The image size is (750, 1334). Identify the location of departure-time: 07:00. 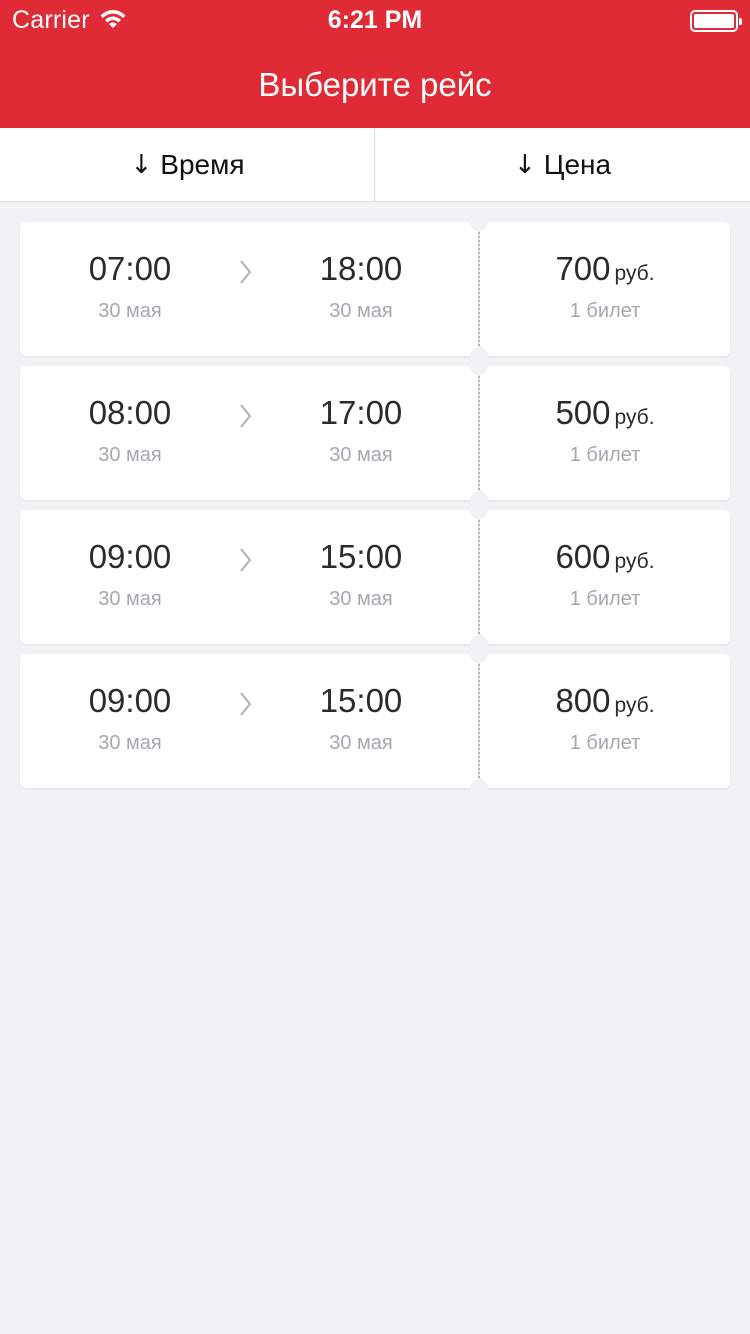
(130, 268).